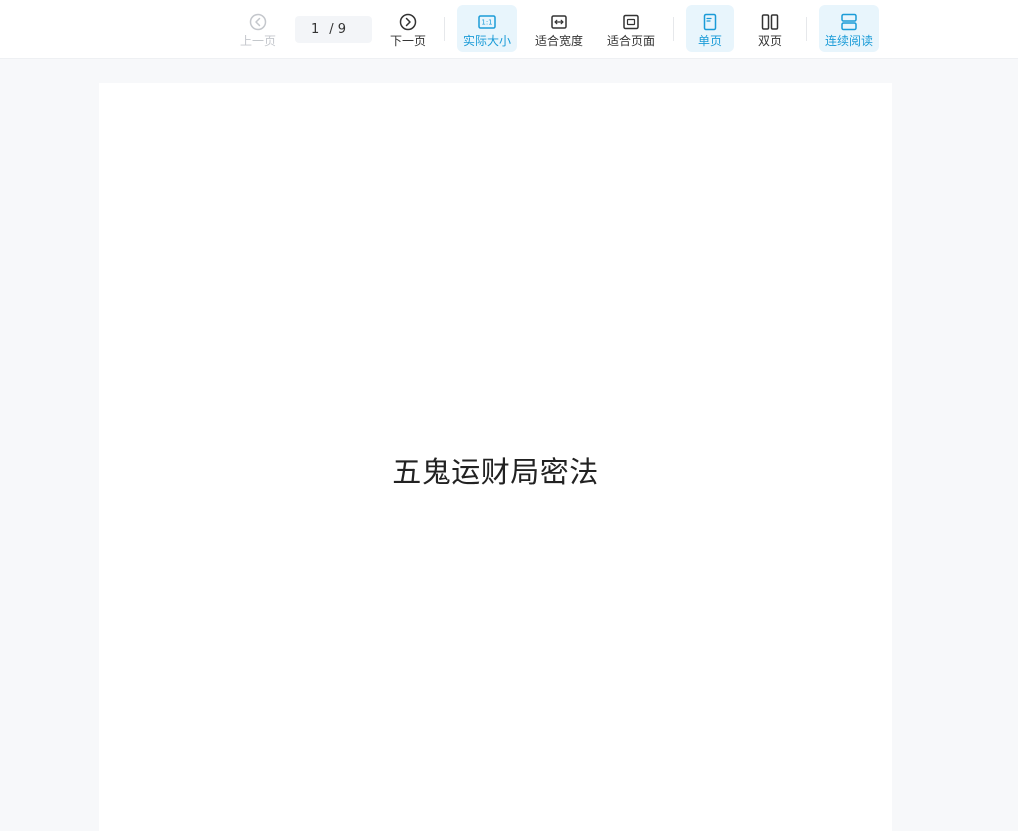  I want to click on fit-page-icon, so click(631, 22).